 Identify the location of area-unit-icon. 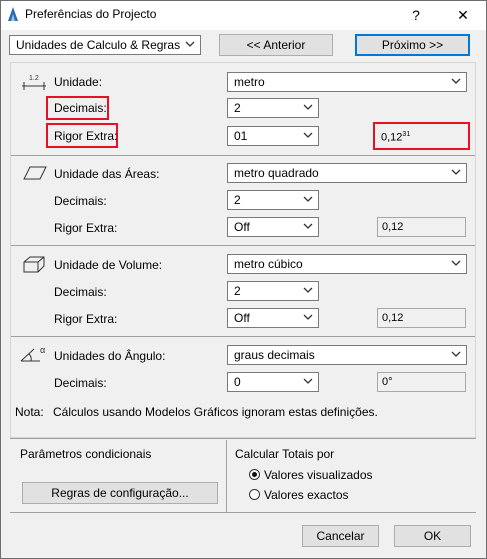
(35, 173).